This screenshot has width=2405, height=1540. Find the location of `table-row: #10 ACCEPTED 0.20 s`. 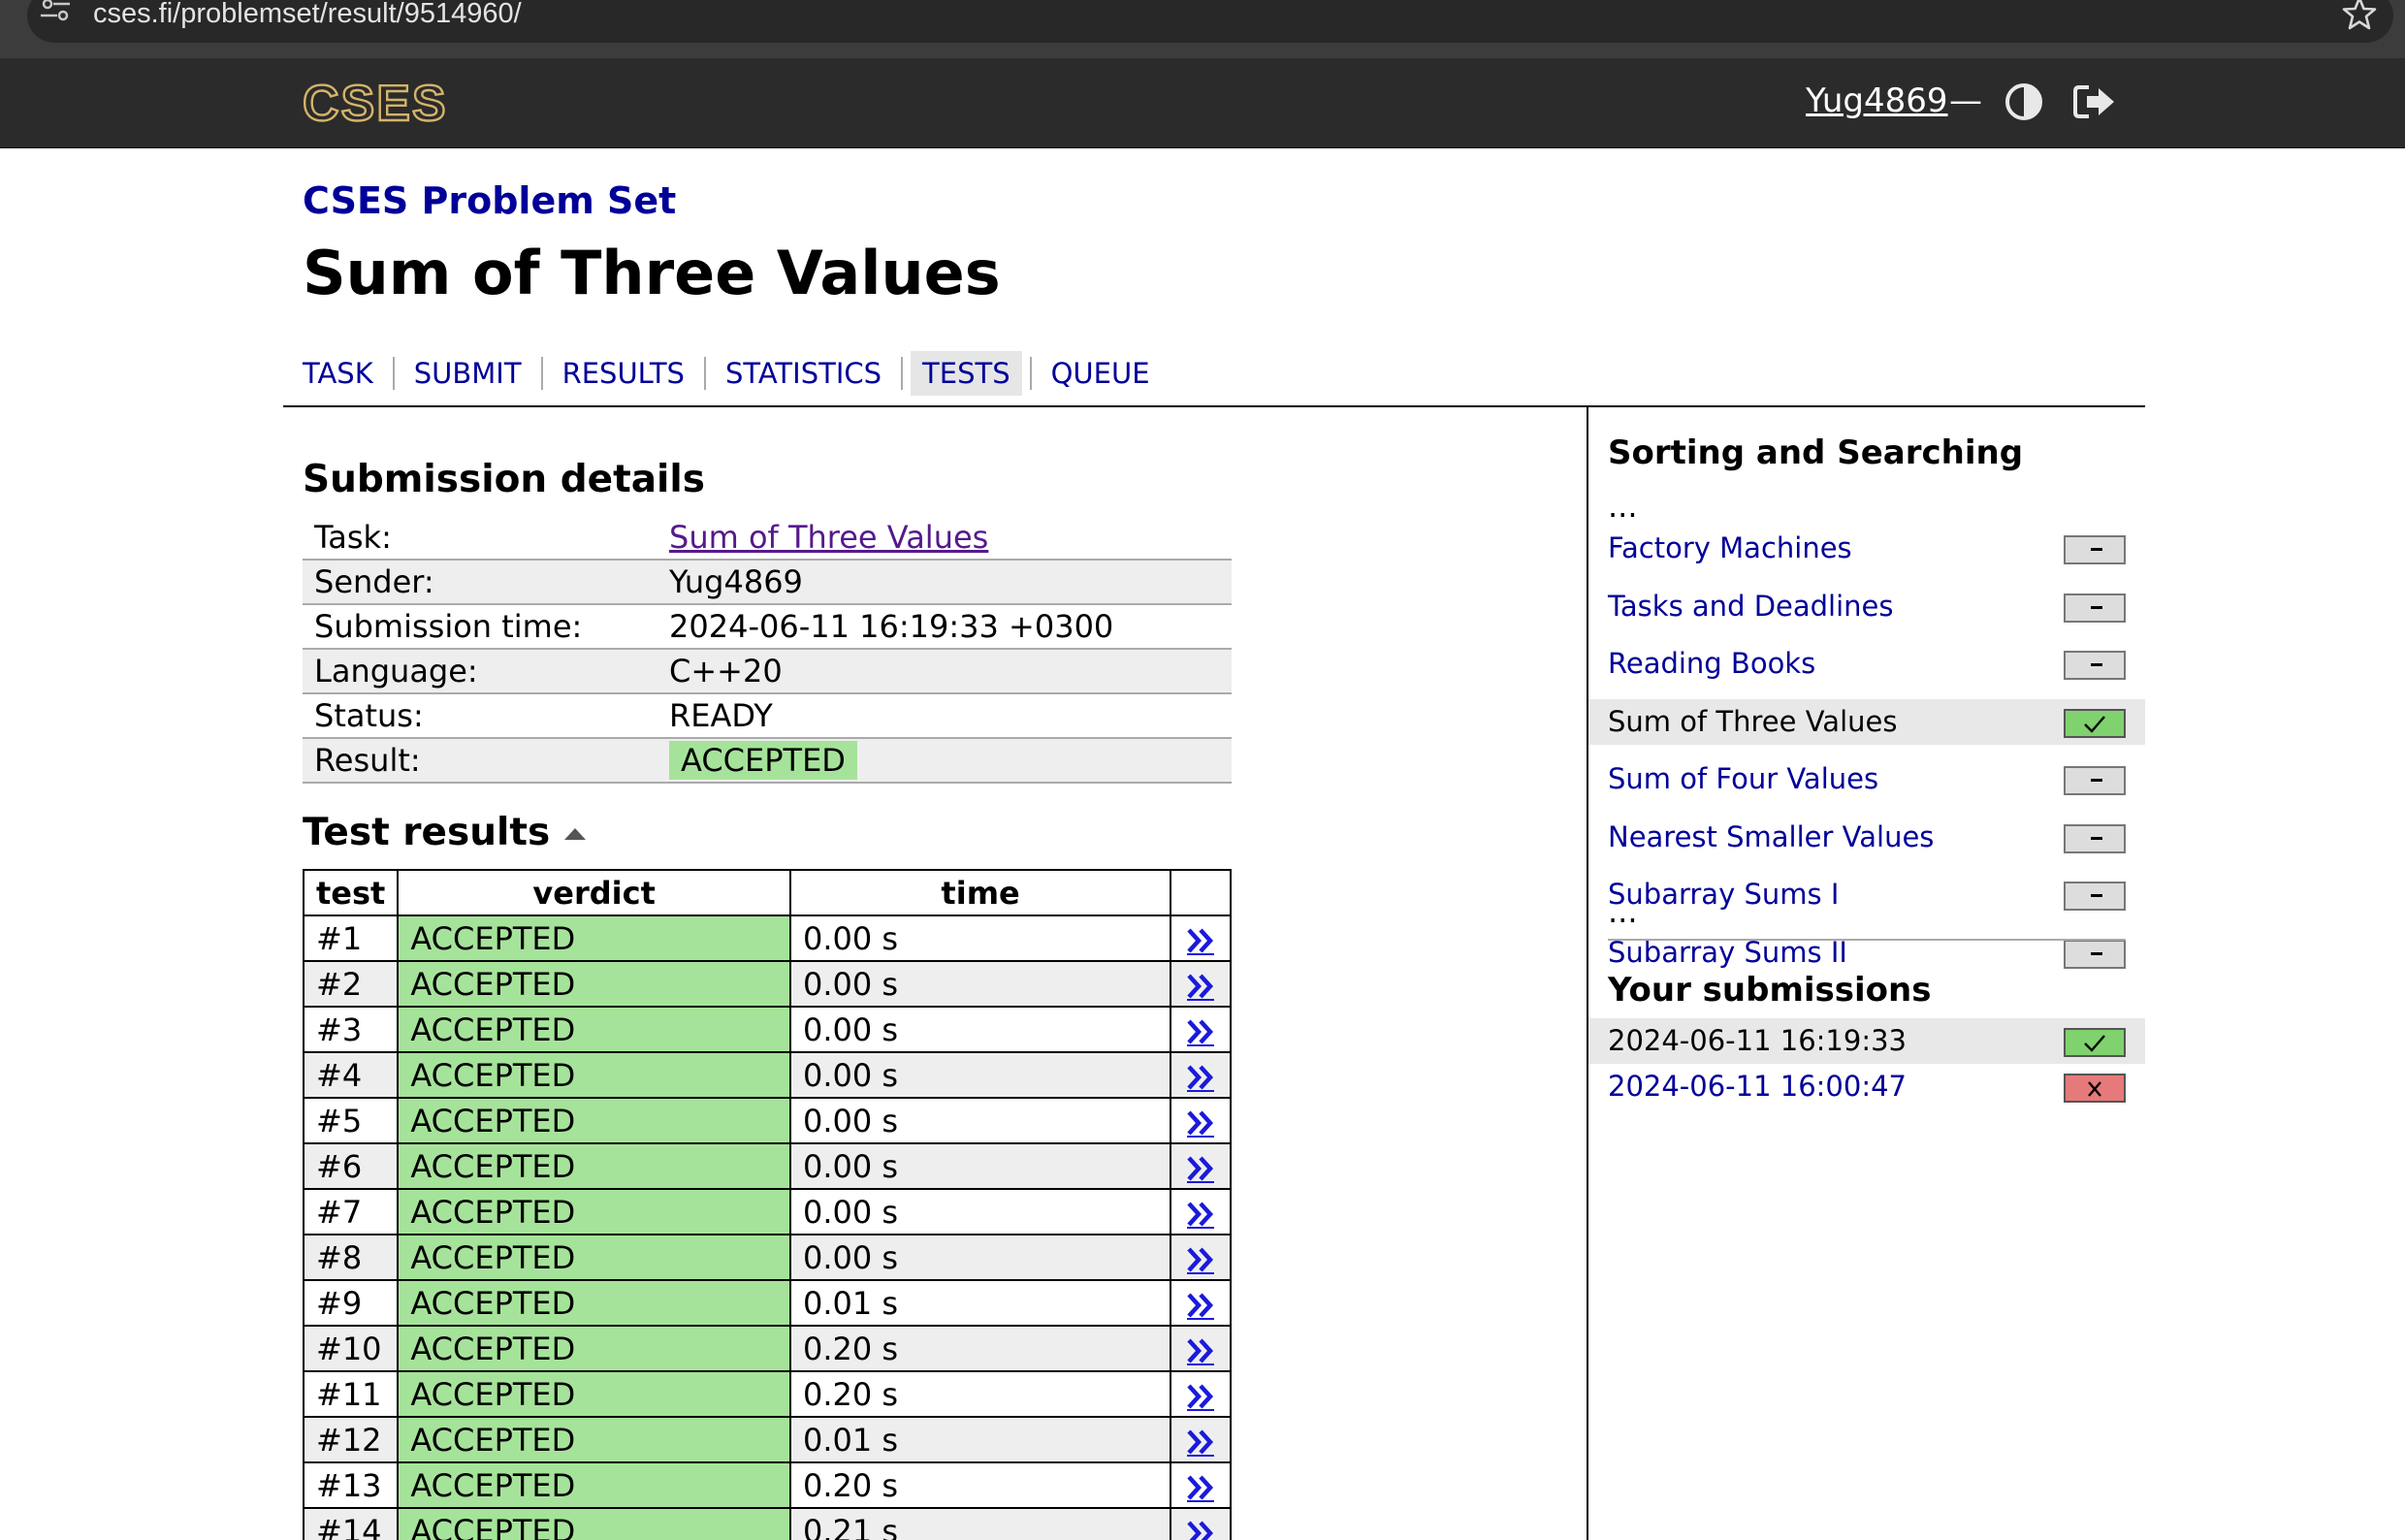

table-row: #10 ACCEPTED 0.20 s is located at coordinates (767, 1348).